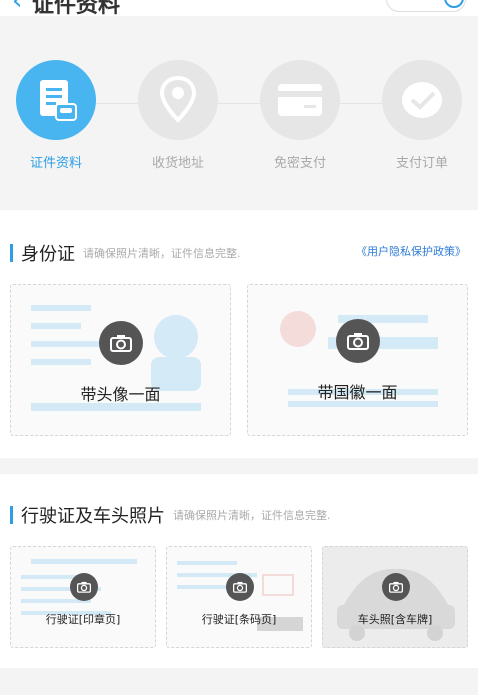 This screenshot has height=695, width=478. Describe the element at coordinates (170, 515) in the screenshot. I see `section-title: 行驶证及车头照片 请确保照片清晰，证件信息完整.` at that location.